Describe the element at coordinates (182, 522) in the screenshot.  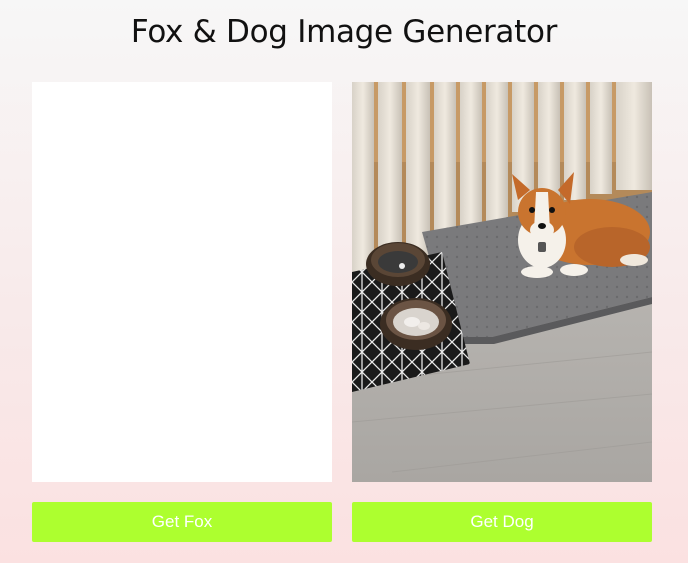
I see `get-fox-button: Get Fox` at that location.